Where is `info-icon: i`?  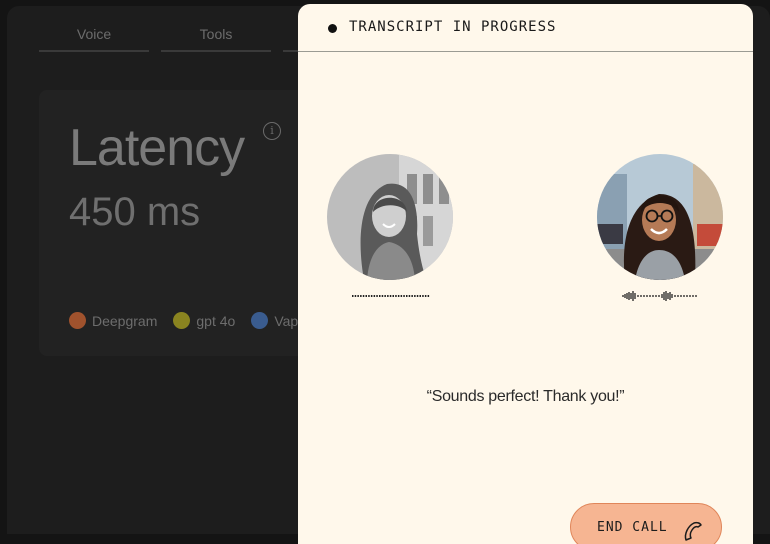 info-icon: i is located at coordinates (272, 131).